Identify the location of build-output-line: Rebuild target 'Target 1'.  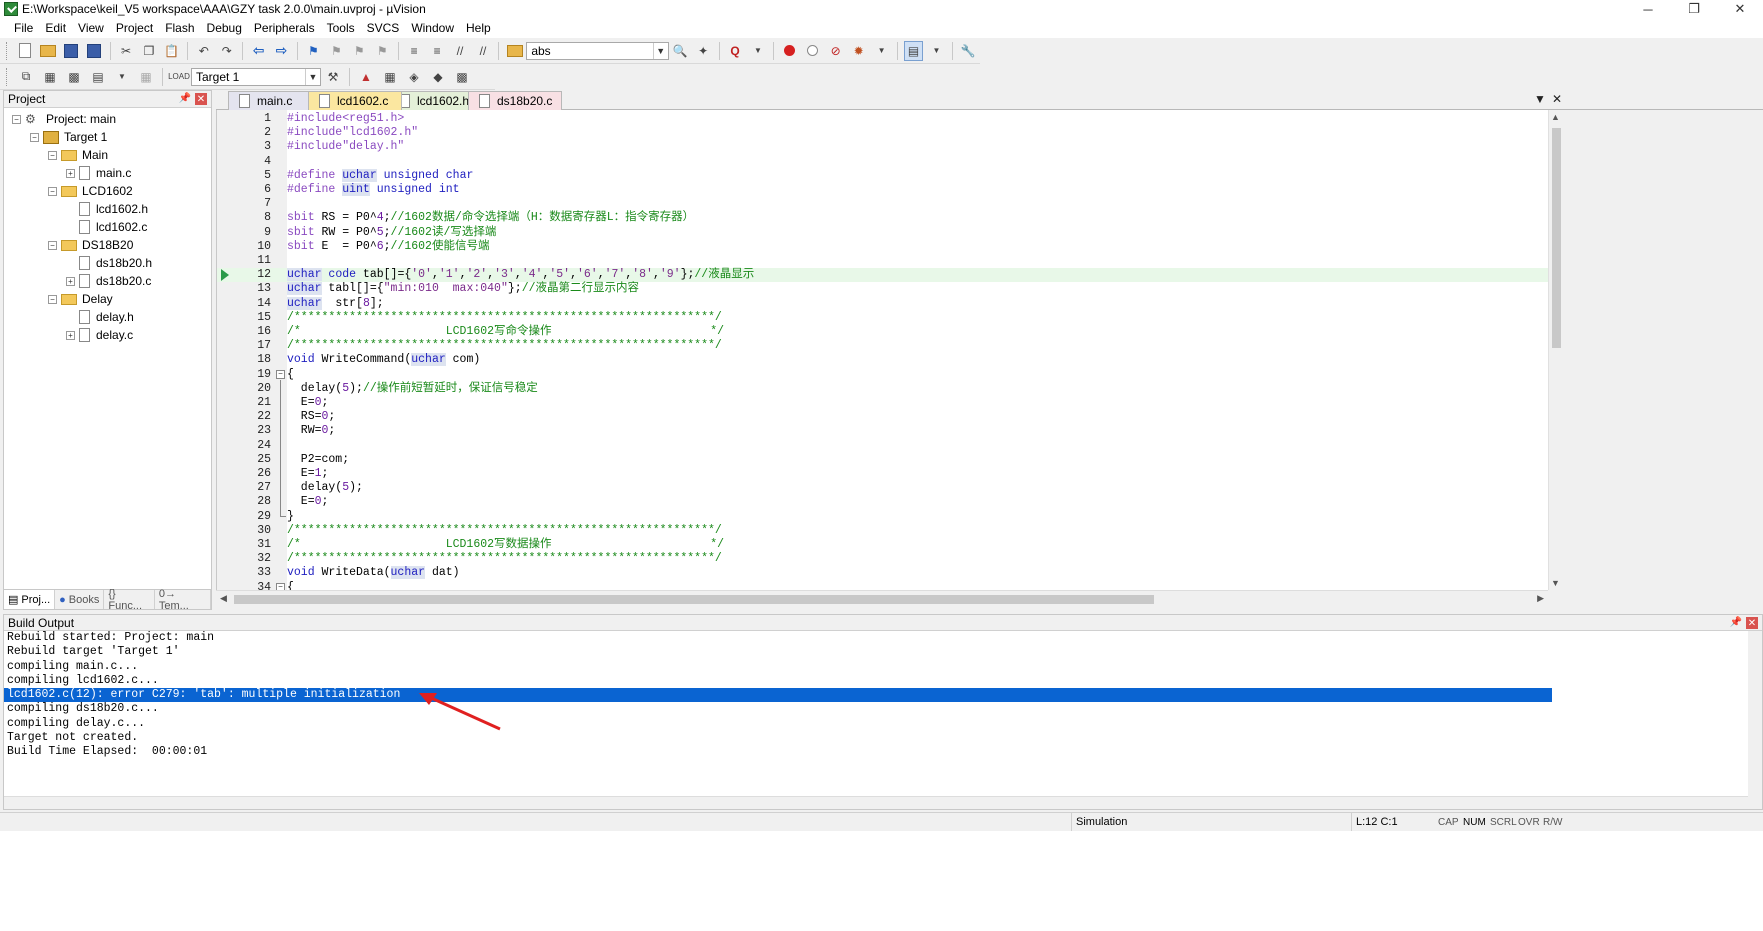
(778, 652).